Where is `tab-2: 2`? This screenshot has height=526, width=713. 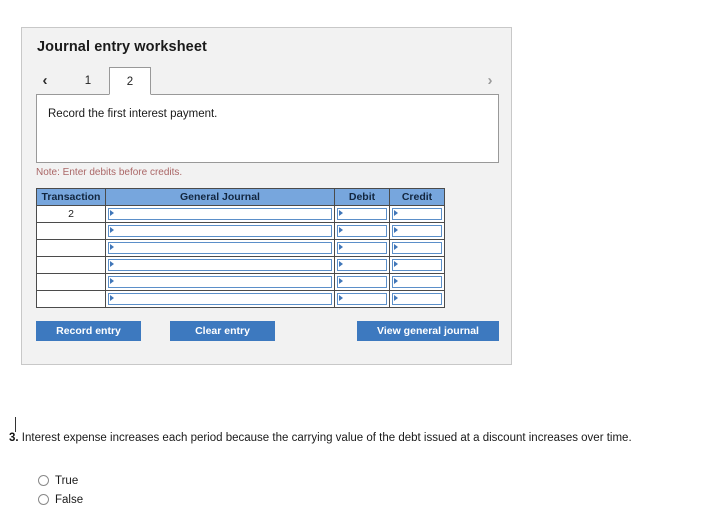
tab-2: 2 is located at coordinates (130, 81).